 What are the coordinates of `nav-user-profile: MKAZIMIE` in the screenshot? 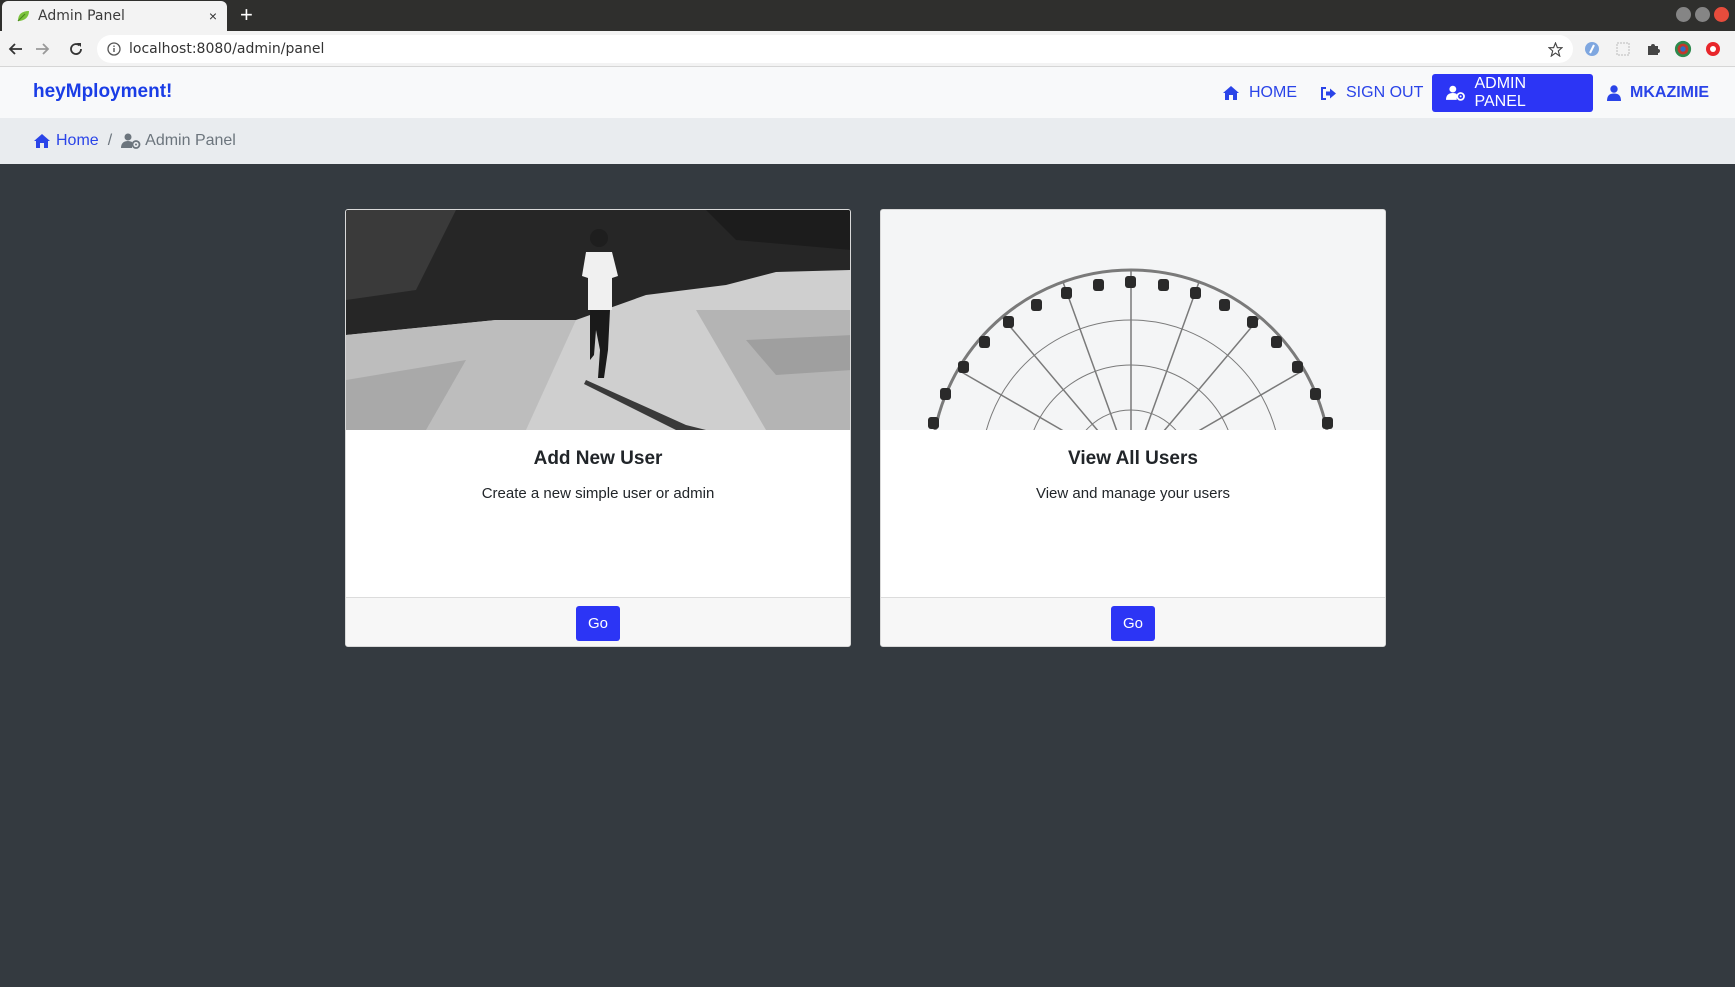 It's located at (1658, 93).